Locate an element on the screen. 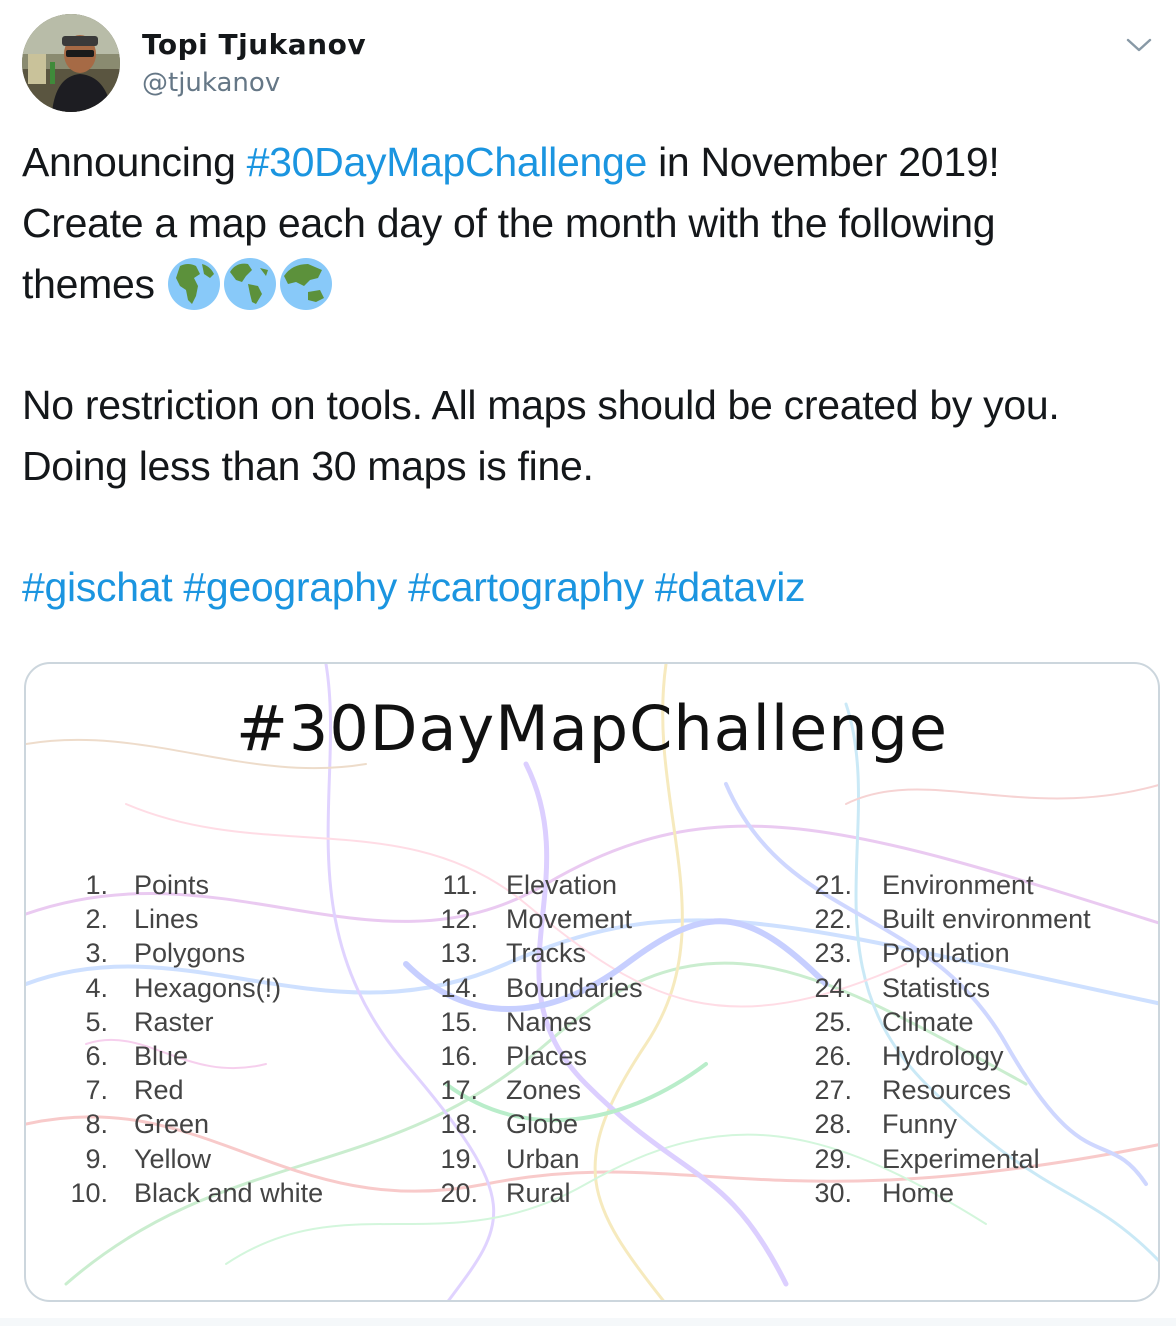 Image resolution: width=1176 pixels, height=1326 pixels. item-label: Yellow is located at coordinates (173, 1158).